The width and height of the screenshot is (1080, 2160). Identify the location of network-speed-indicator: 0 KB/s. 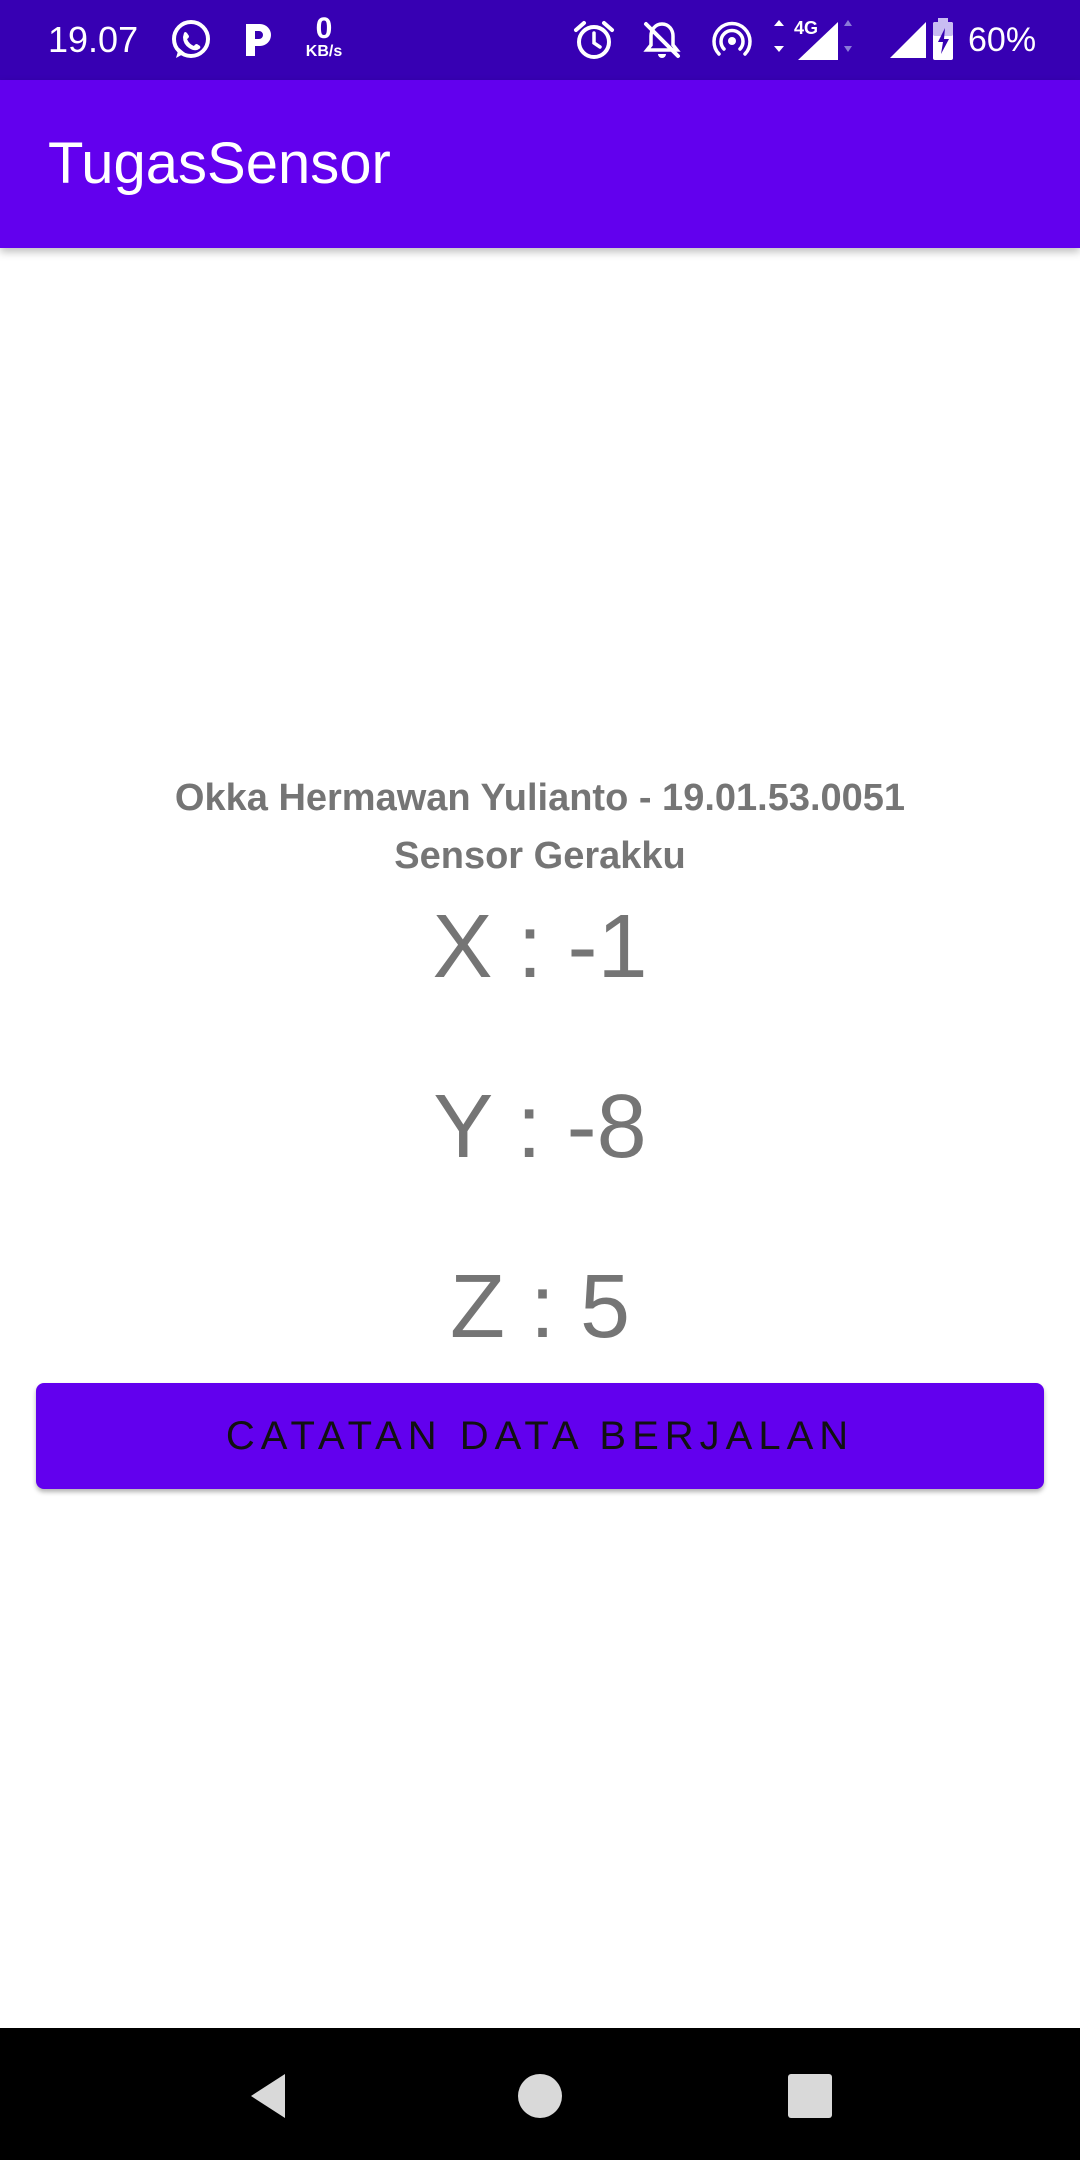
(324, 37).